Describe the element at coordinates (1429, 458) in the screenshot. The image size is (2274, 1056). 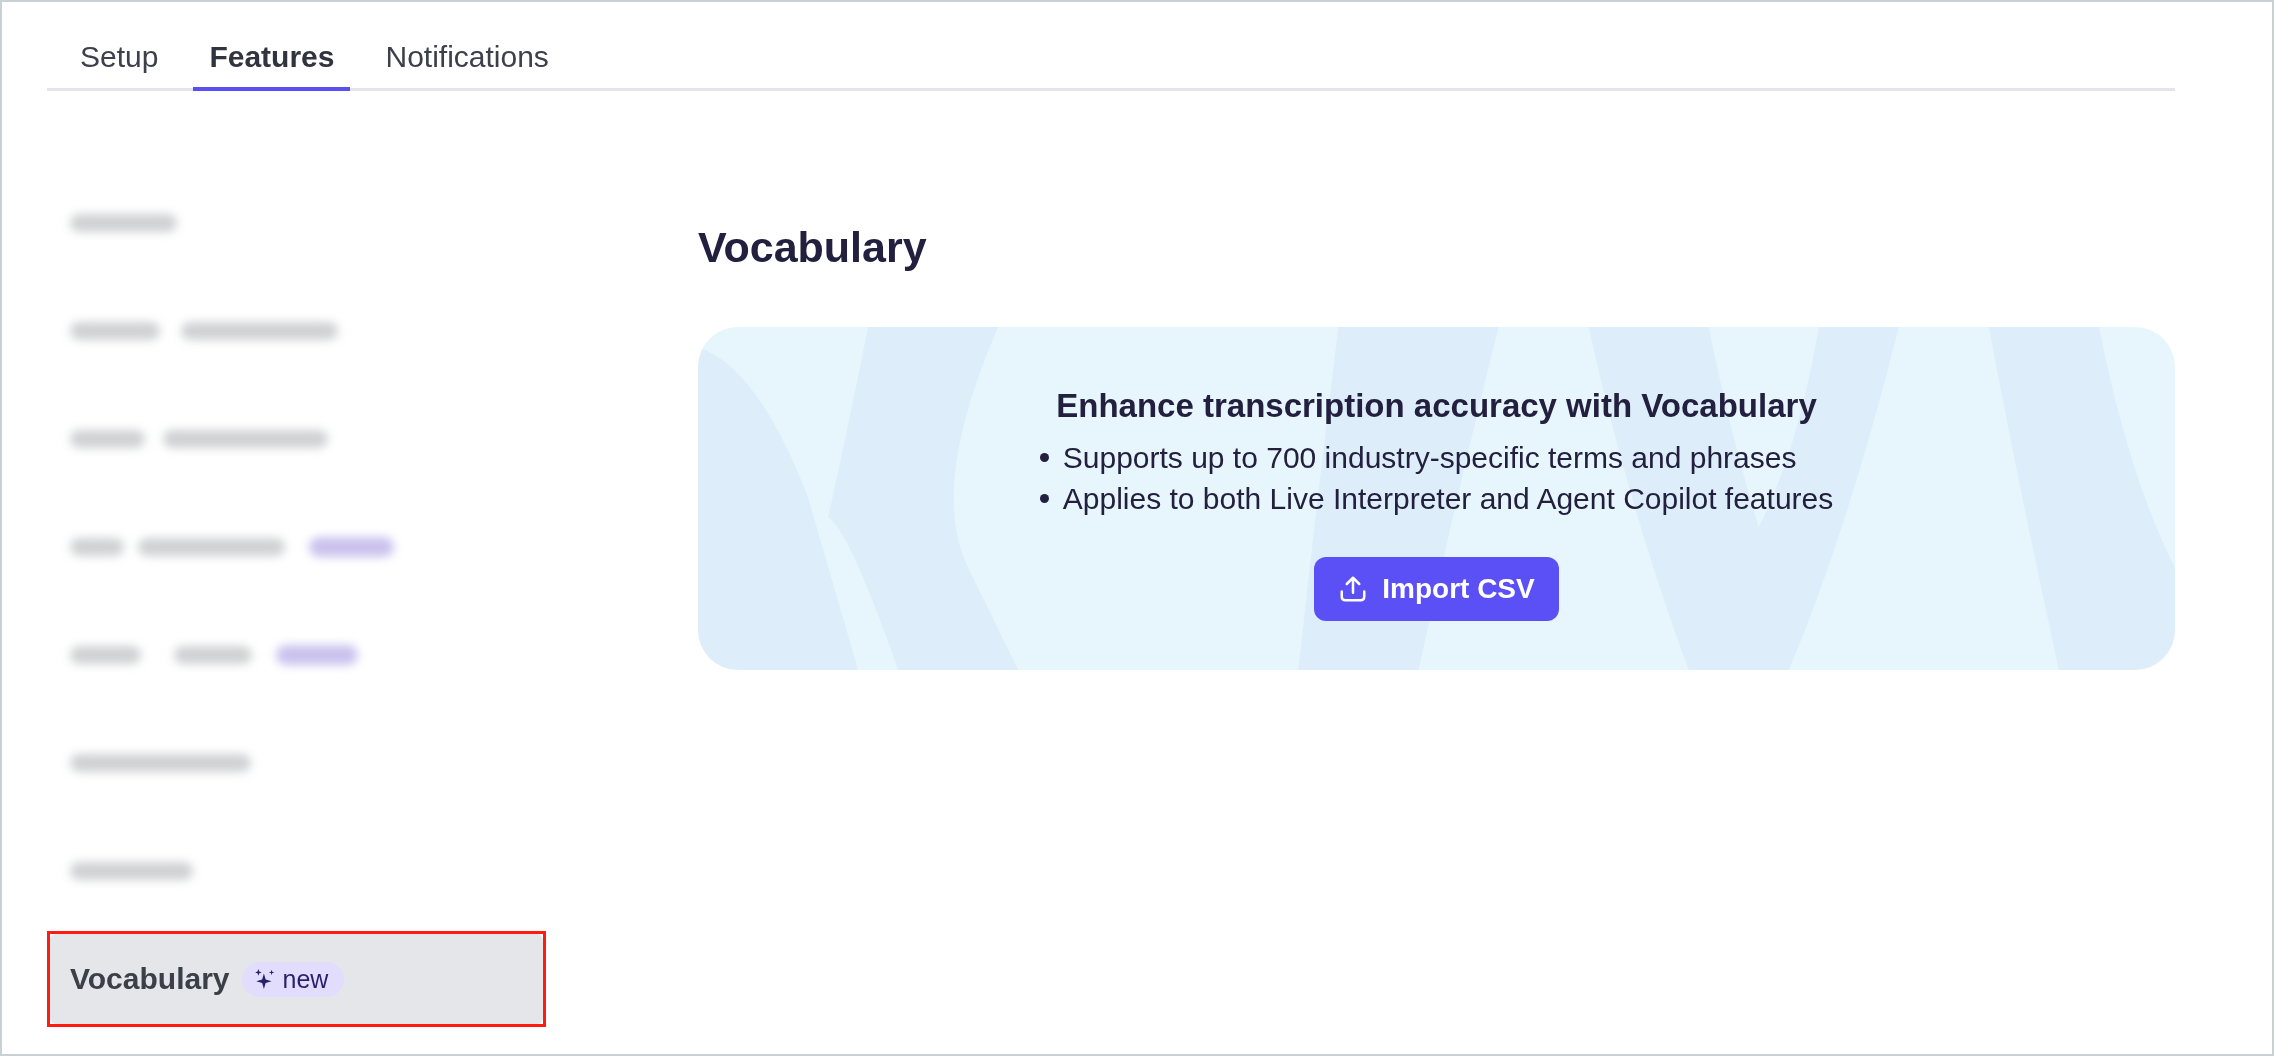
I see `bullet-text: Supports up to 700 industry-specific terms and phrases` at that location.